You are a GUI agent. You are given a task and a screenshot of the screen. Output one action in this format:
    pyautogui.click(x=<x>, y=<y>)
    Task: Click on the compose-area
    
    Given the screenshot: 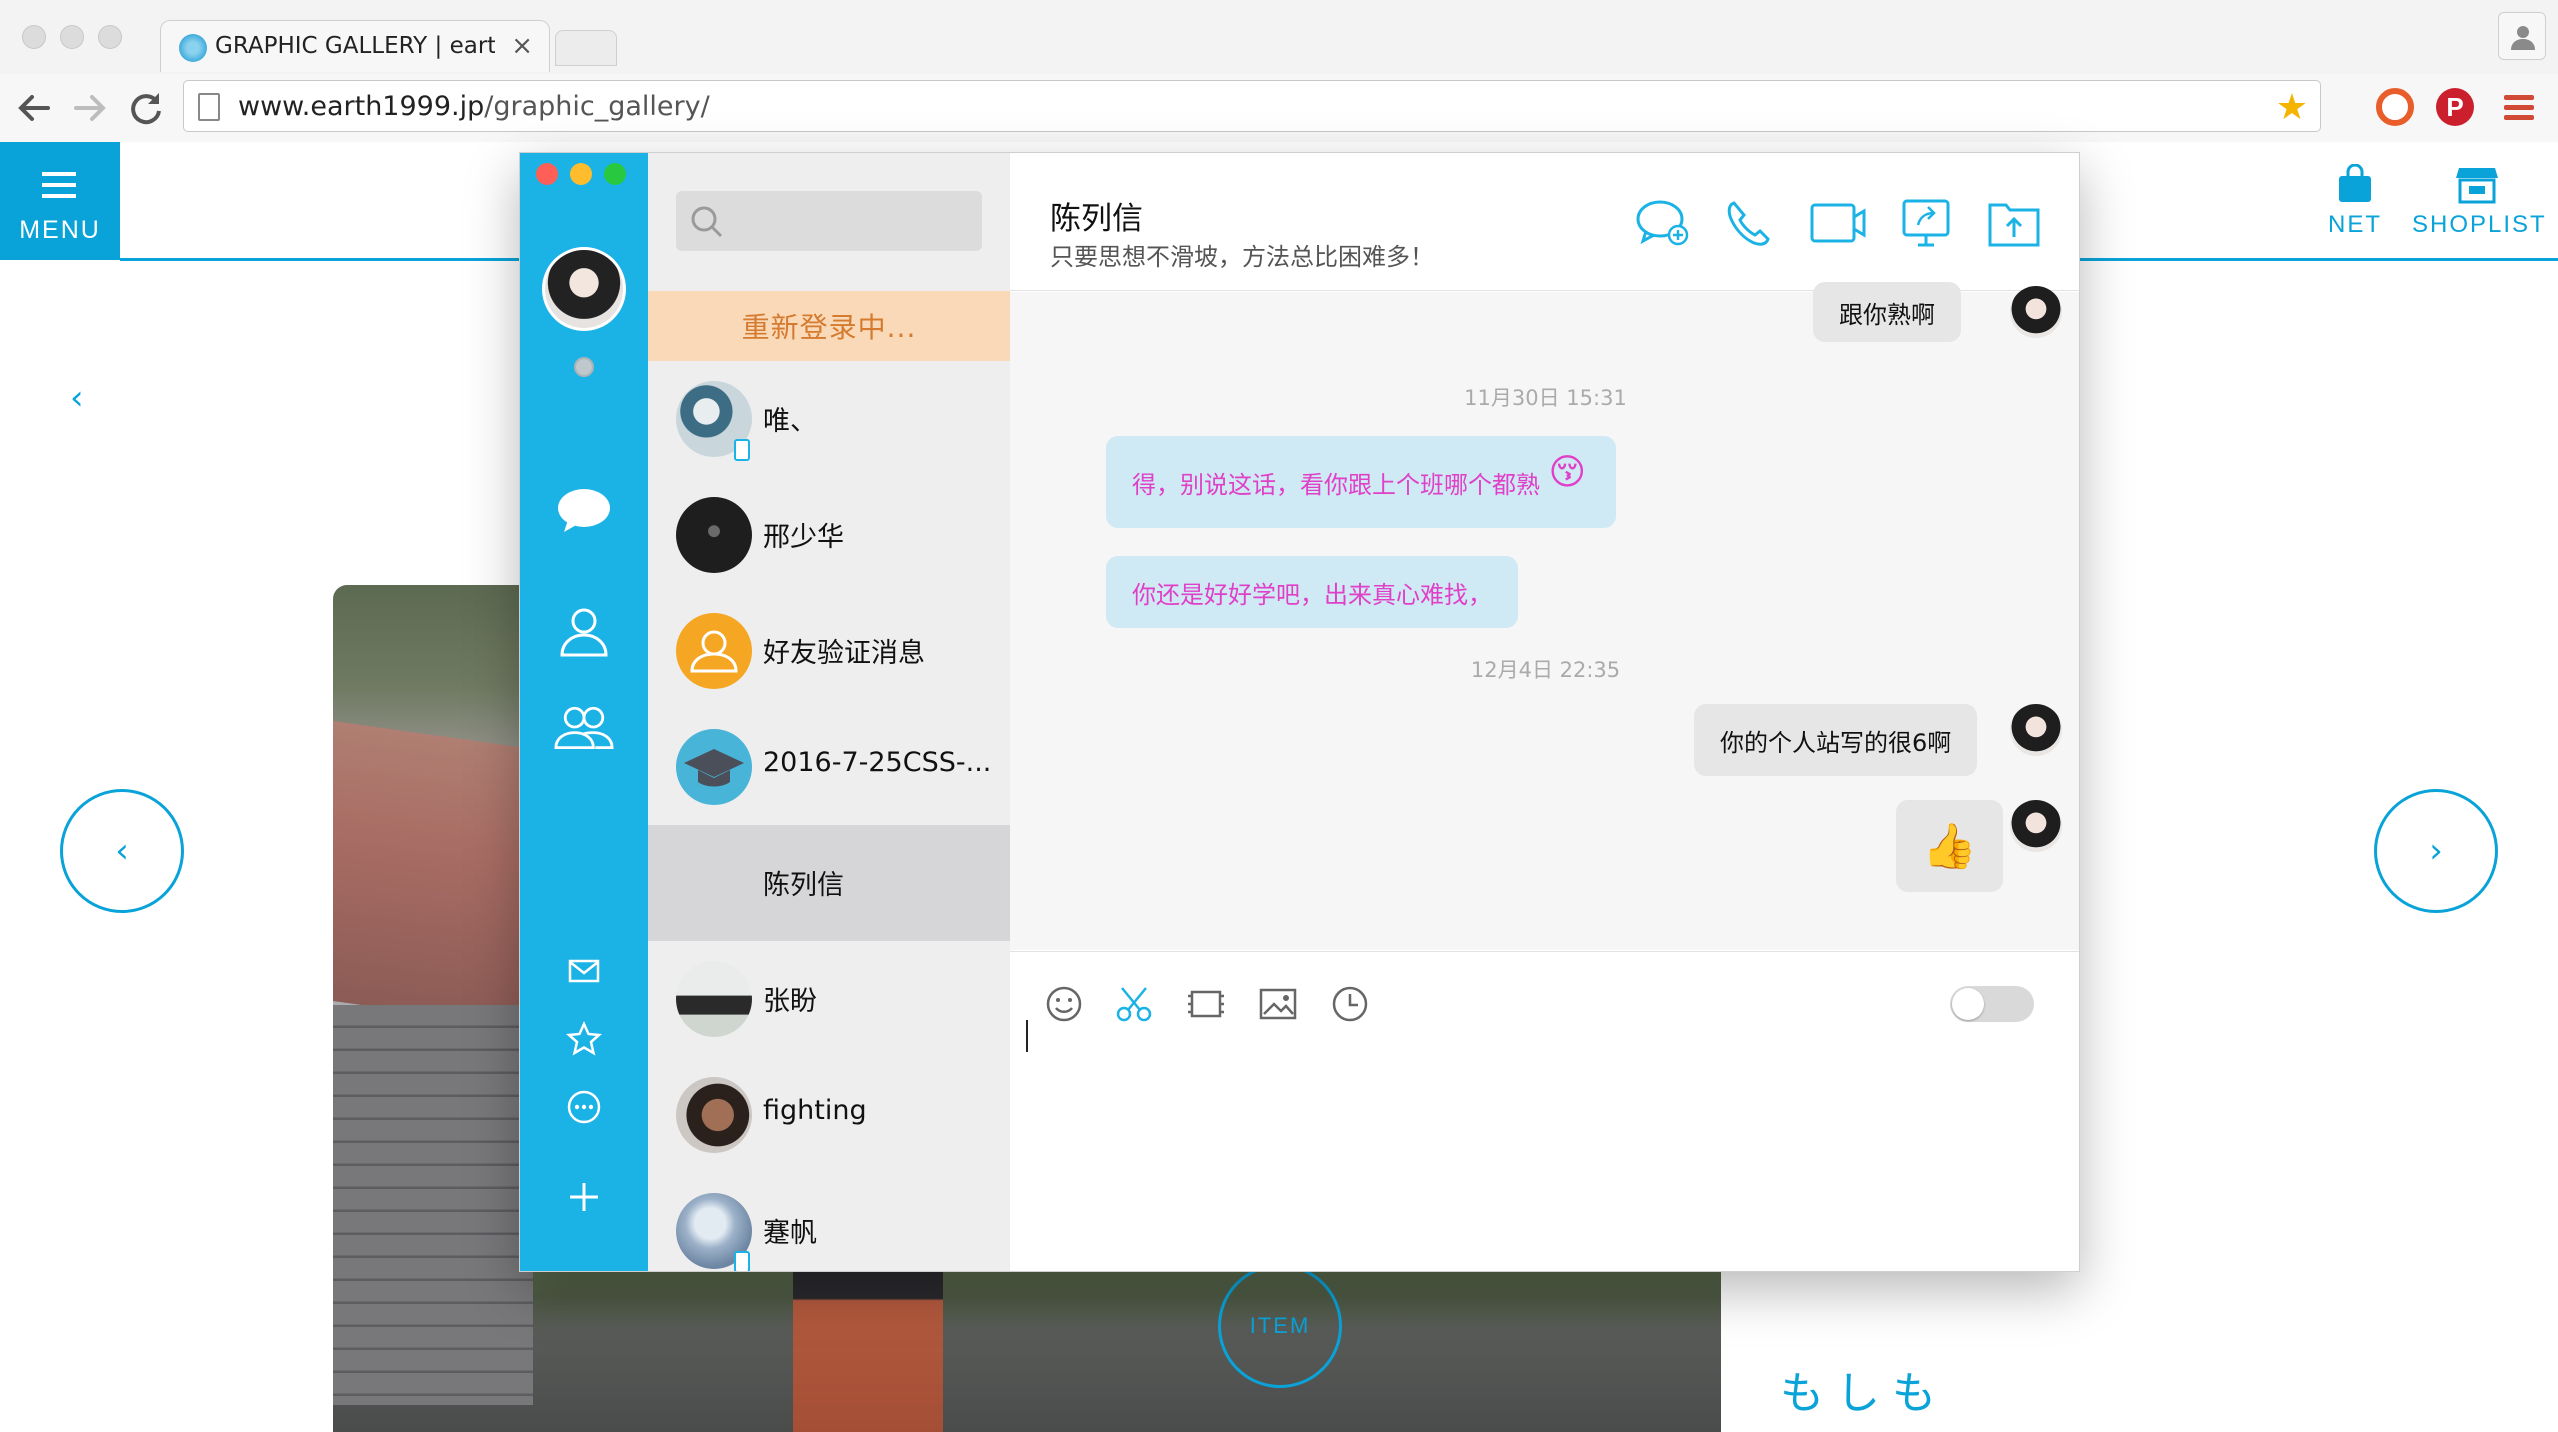 What is the action you would take?
    pyautogui.click(x=1544, y=1111)
    